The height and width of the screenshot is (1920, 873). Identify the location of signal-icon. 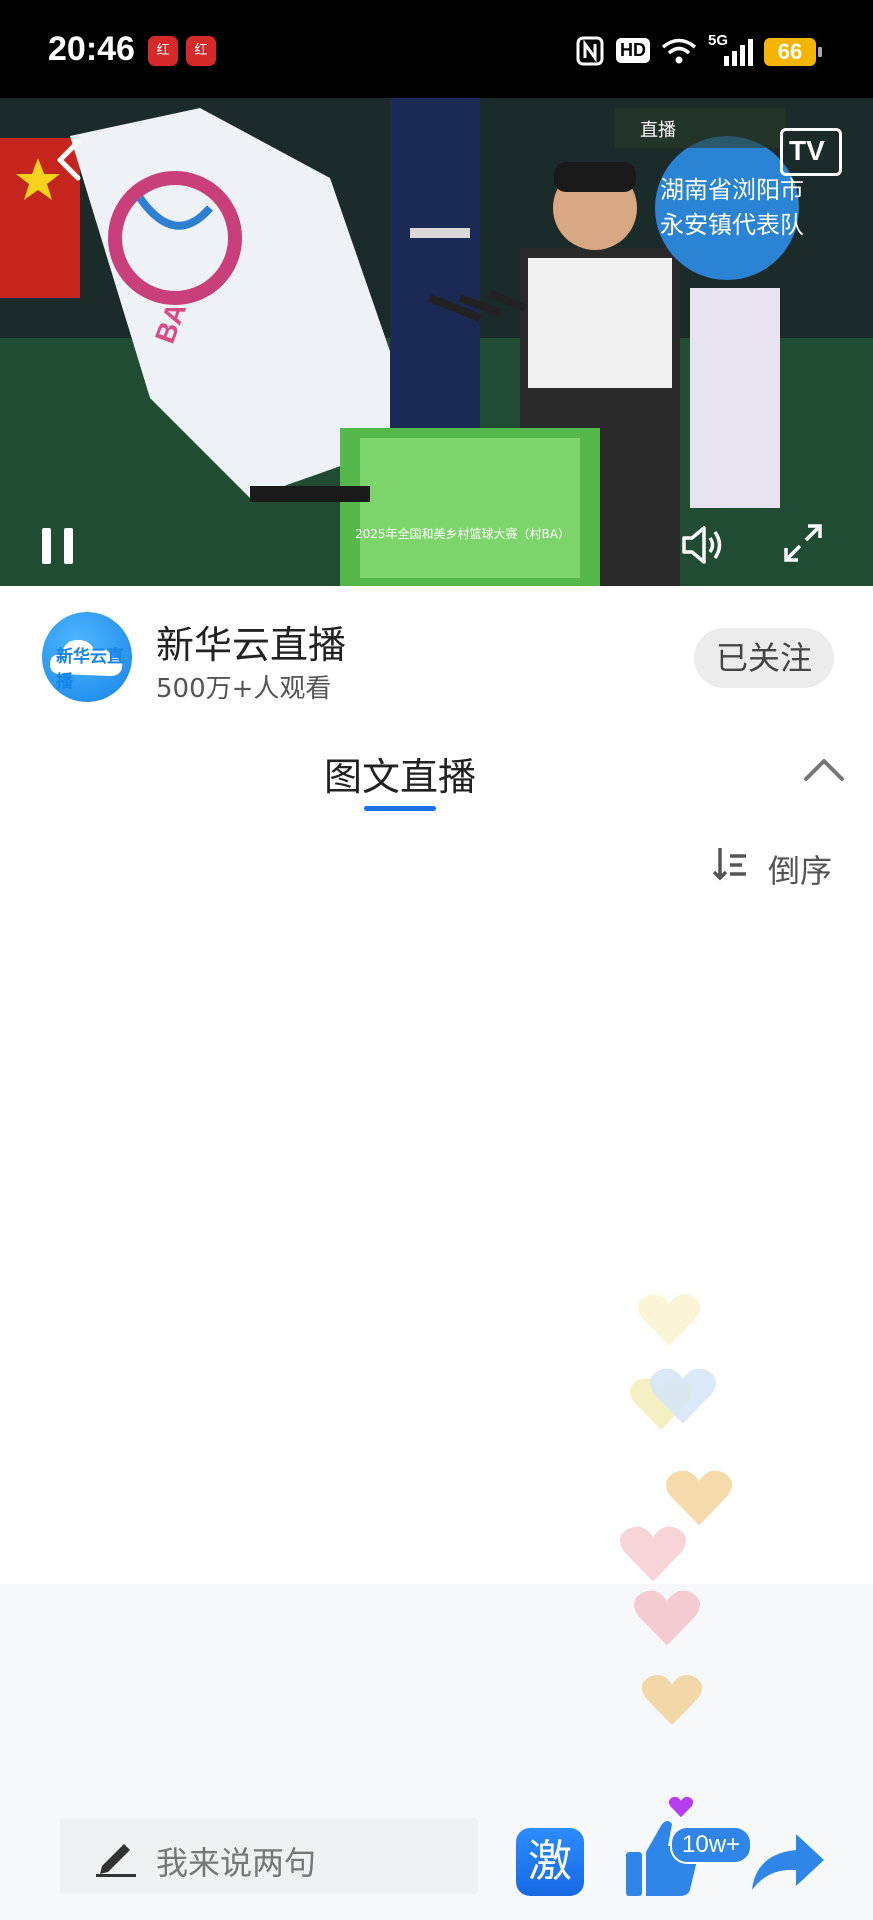
(738, 52).